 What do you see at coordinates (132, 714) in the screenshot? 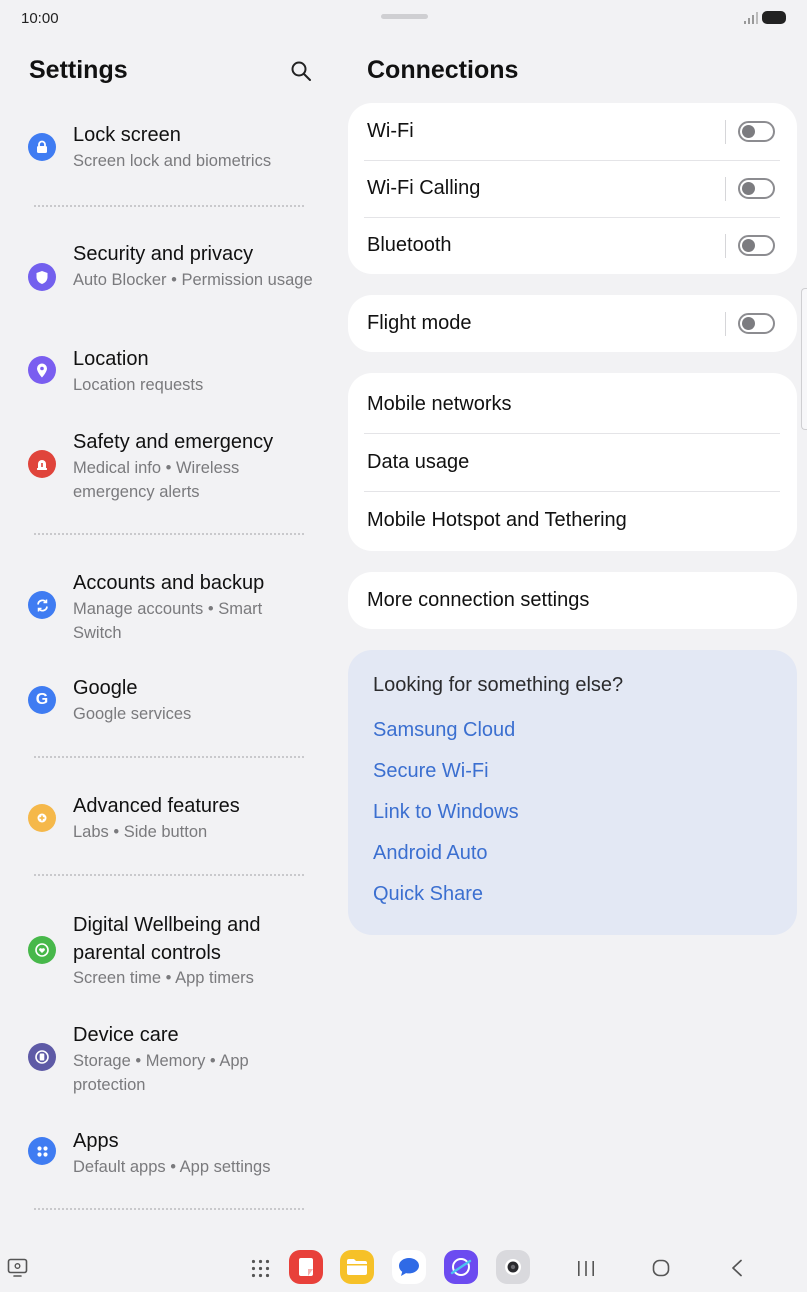
I see `menu-item-subtitle: Google services` at bounding box center [132, 714].